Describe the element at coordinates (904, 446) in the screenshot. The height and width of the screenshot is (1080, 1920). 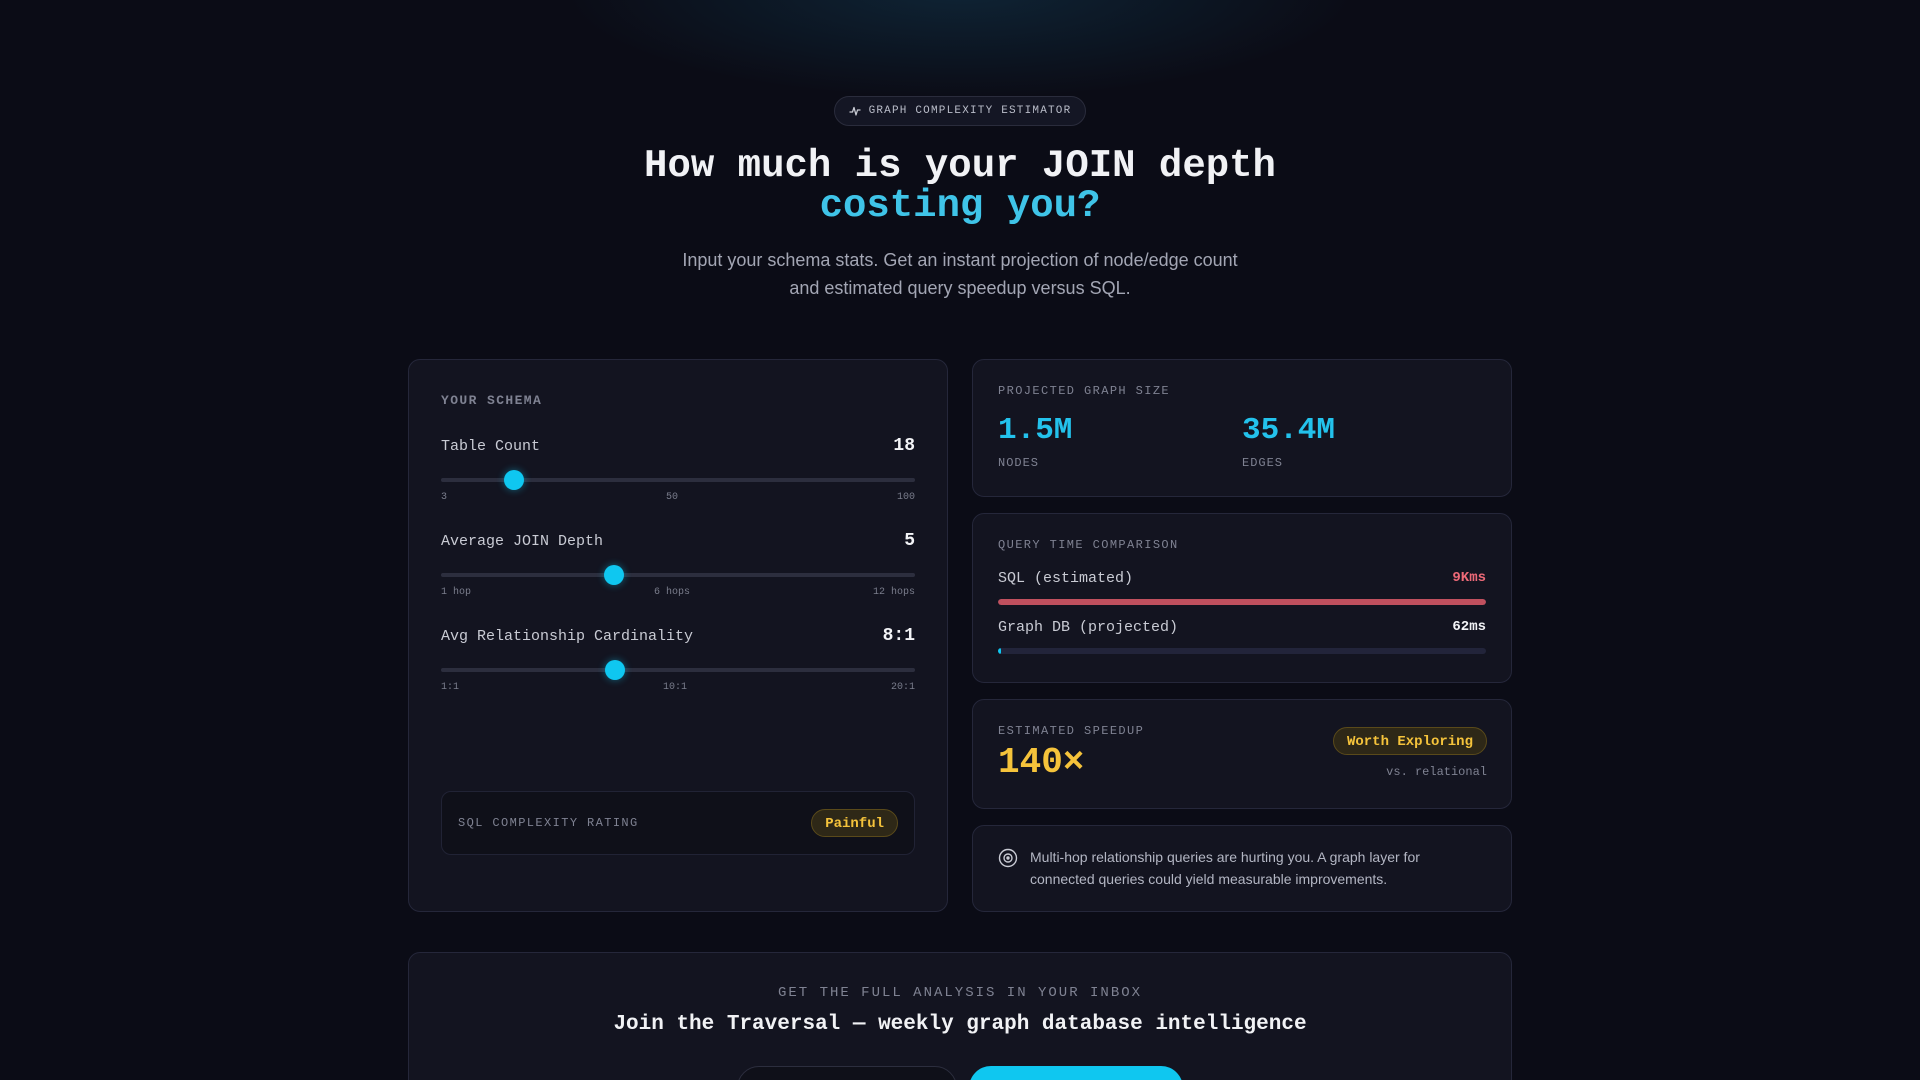
I see `slider-value: 18` at that location.